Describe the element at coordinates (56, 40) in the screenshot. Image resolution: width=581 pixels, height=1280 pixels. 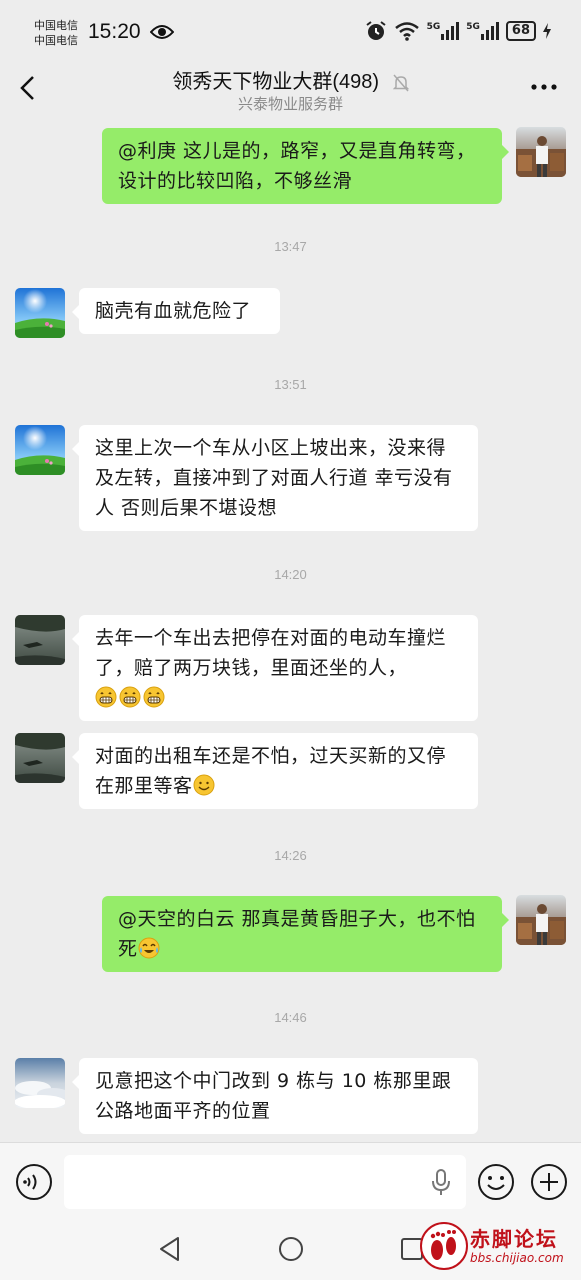
I see `carrier-2: 中国电信` at that location.